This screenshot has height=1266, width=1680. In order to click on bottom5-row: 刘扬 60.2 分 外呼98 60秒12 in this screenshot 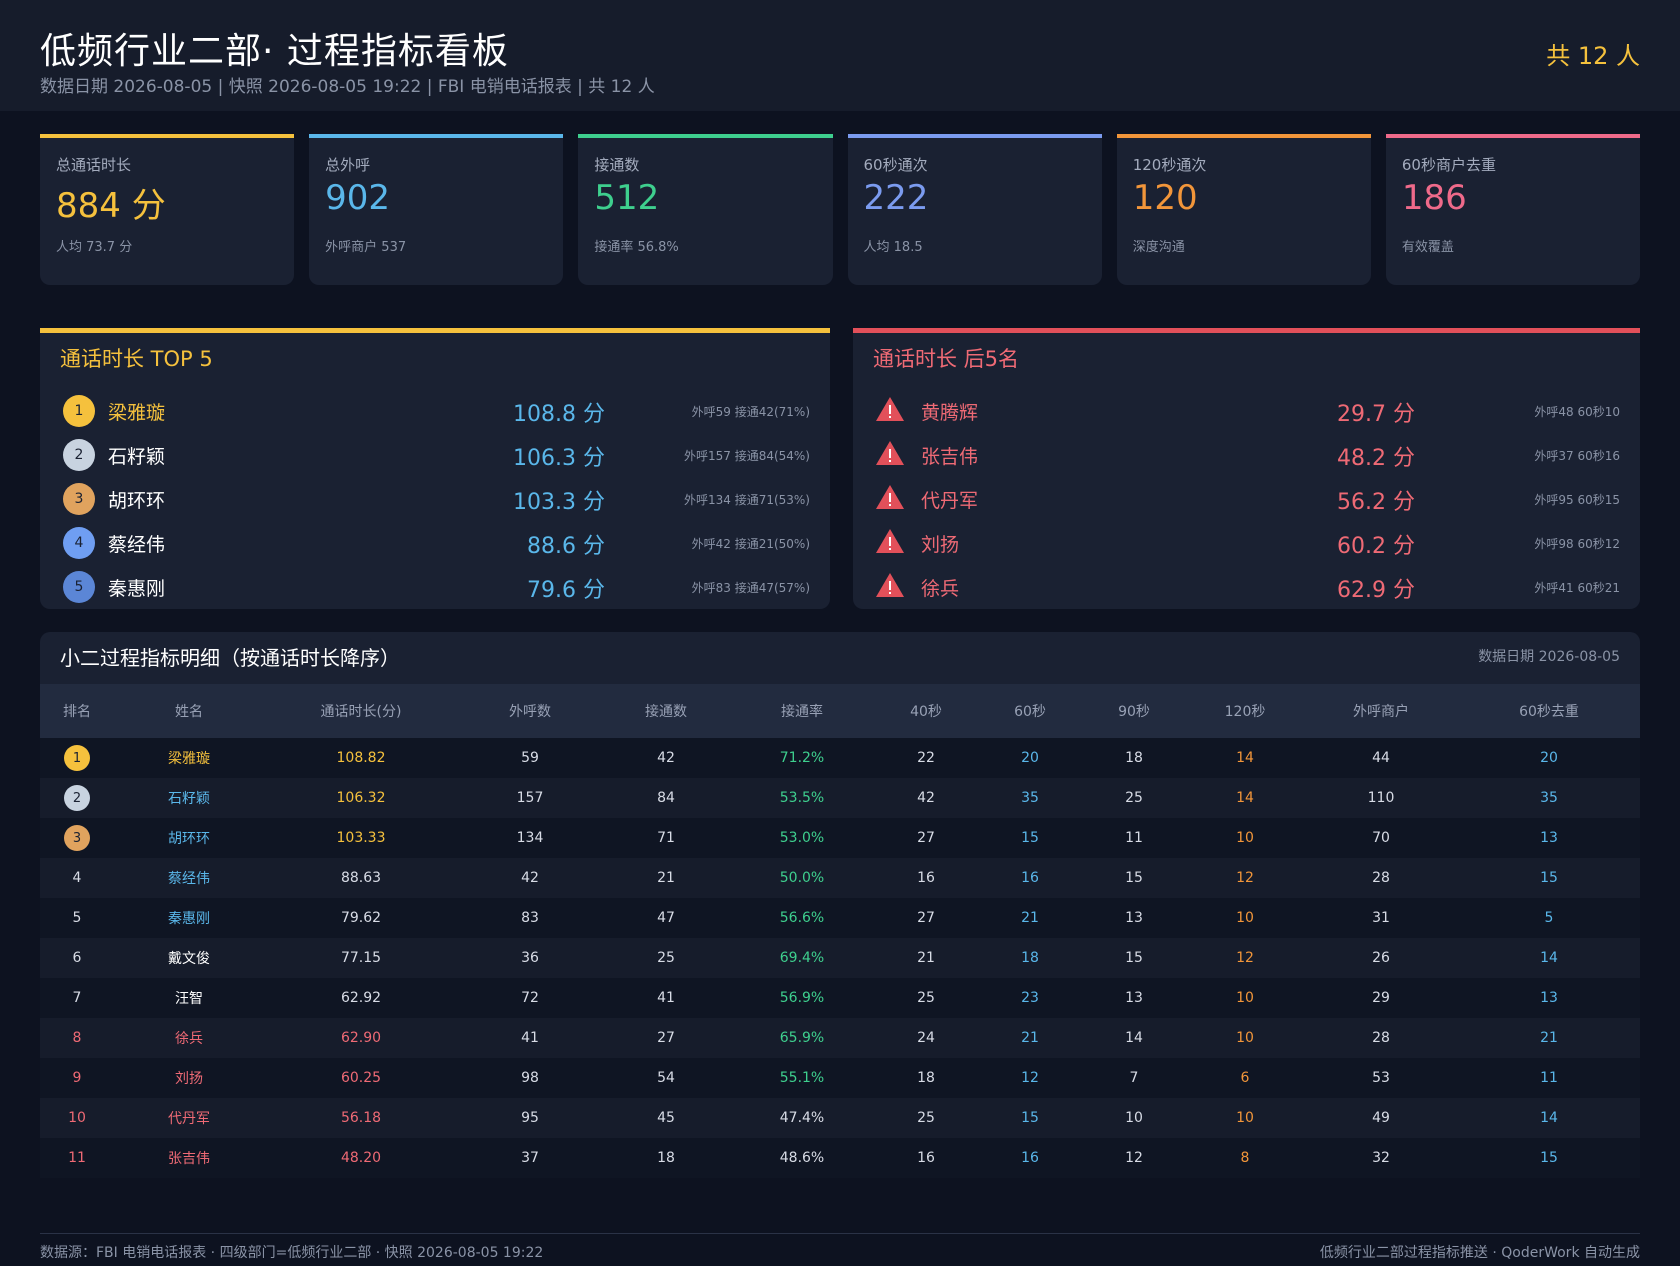, I will do `click(1246, 543)`.